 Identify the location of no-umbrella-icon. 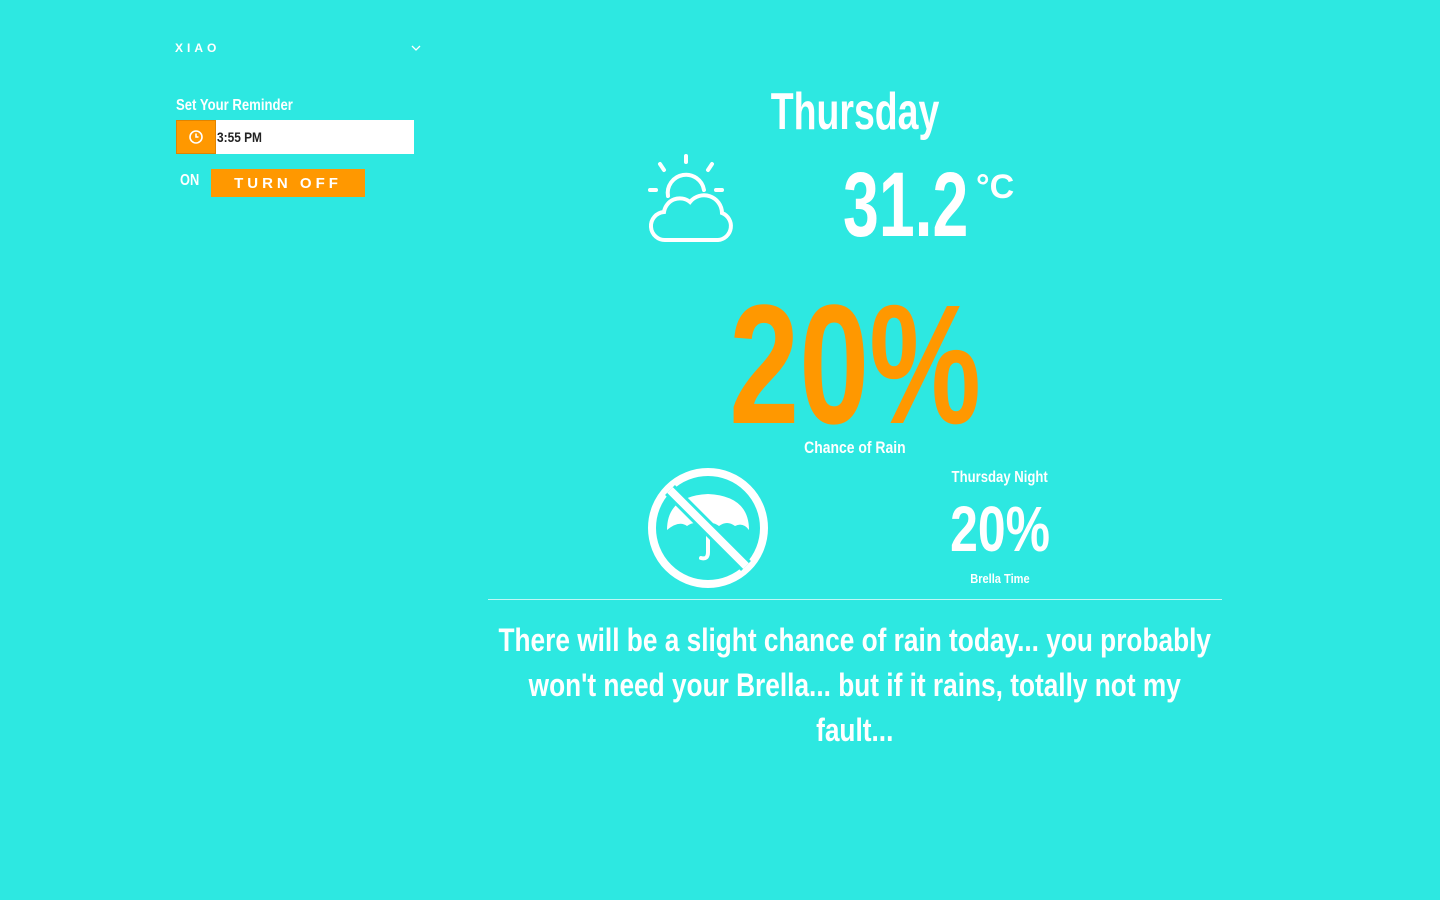
(708, 528).